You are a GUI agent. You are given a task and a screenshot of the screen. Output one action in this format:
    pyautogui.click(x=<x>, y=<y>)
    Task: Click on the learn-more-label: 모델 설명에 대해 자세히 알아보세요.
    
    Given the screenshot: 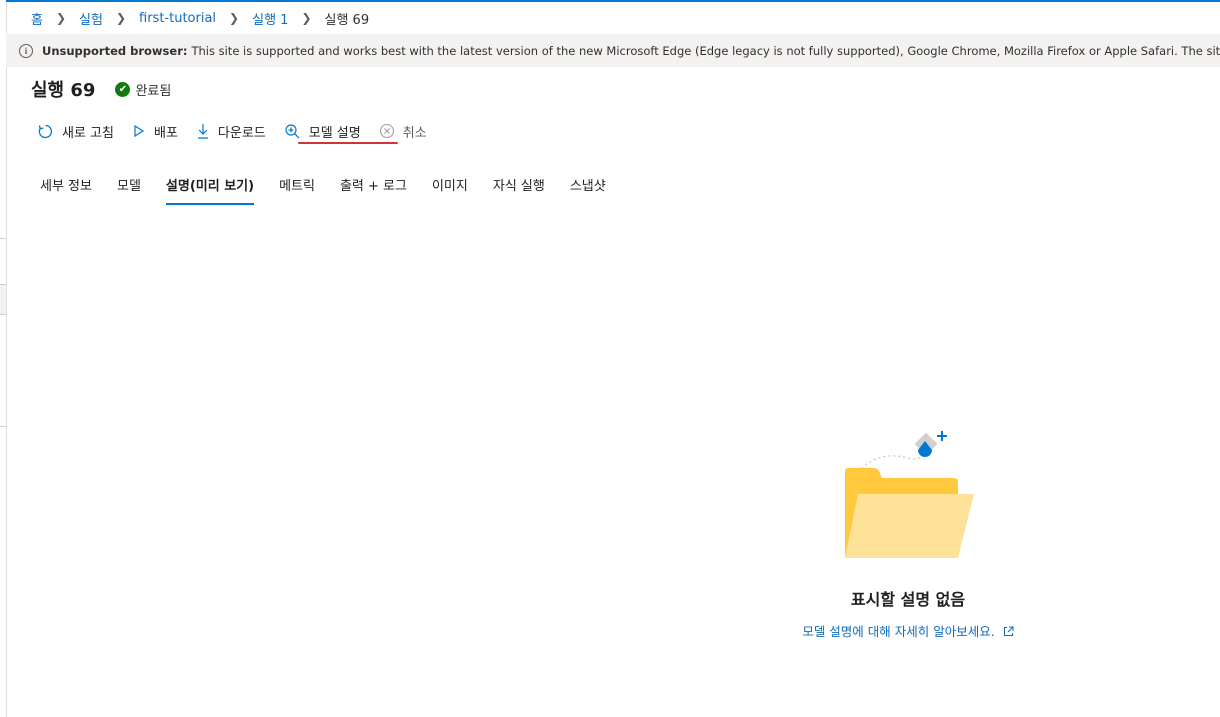 What is the action you would take?
    pyautogui.click(x=898, y=631)
    